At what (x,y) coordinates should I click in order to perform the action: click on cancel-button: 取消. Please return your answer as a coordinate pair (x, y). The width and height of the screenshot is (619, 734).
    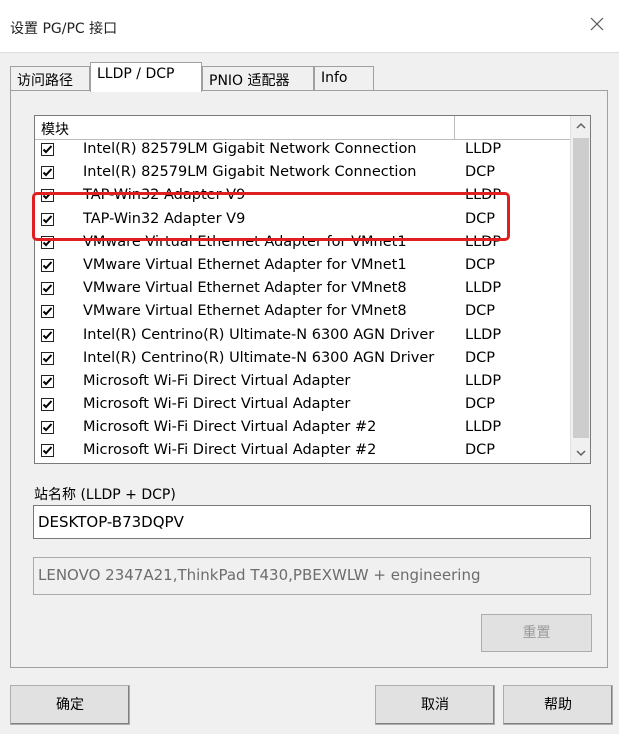
    Looking at the image, I should click on (435, 705).